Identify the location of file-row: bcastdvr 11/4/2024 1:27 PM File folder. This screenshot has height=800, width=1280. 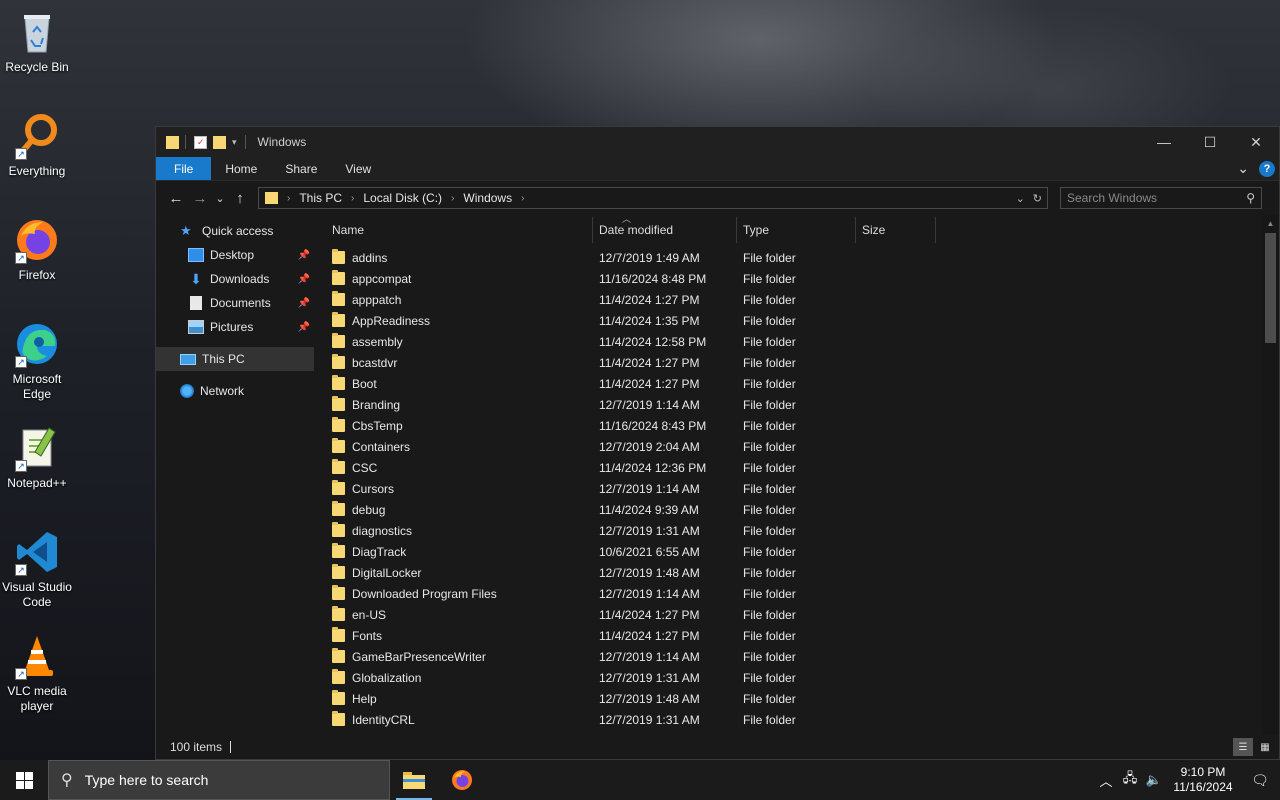
(802, 362).